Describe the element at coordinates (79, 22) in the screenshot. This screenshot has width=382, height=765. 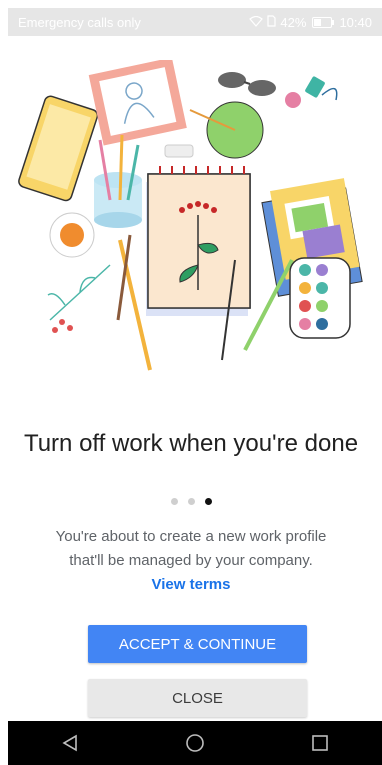
I see `carrier-text: Emergency calls only` at that location.